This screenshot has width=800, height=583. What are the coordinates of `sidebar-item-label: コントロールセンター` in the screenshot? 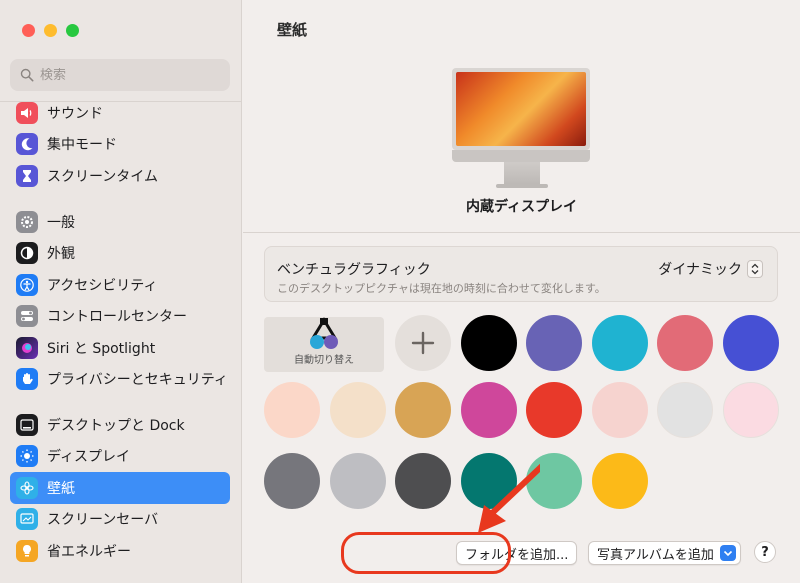 It's located at (117, 317).